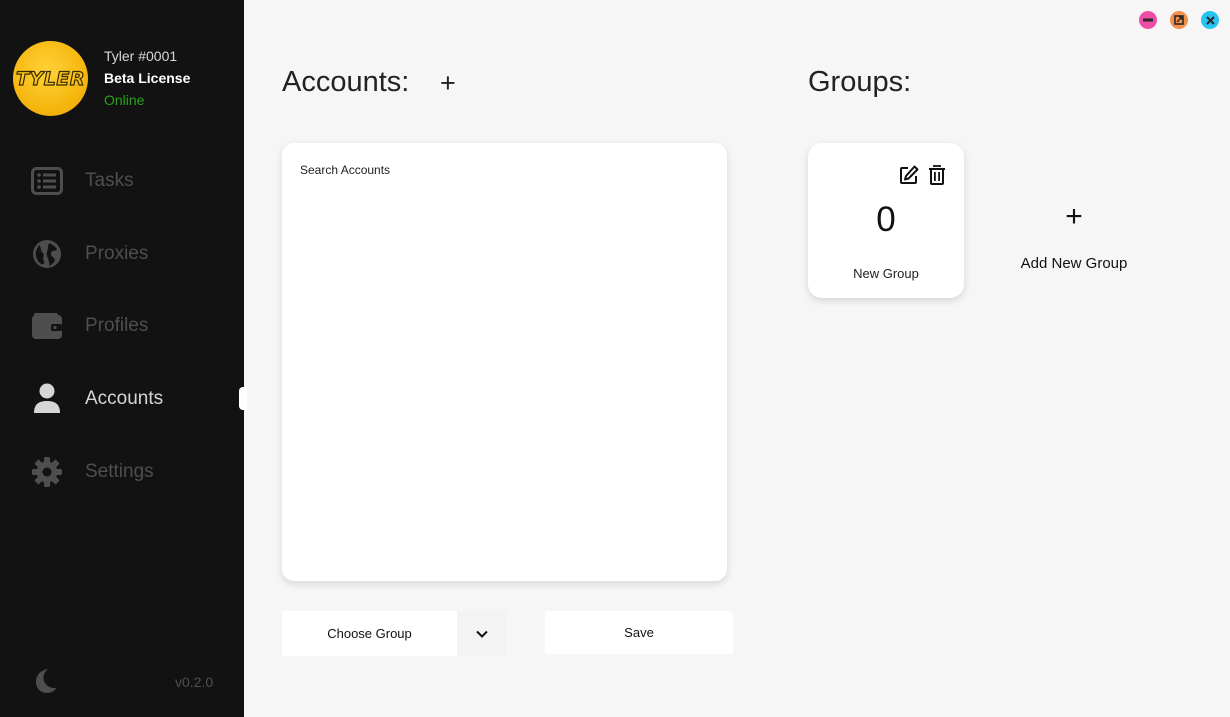  I want to click on save-button: Save, so click(639, 632).